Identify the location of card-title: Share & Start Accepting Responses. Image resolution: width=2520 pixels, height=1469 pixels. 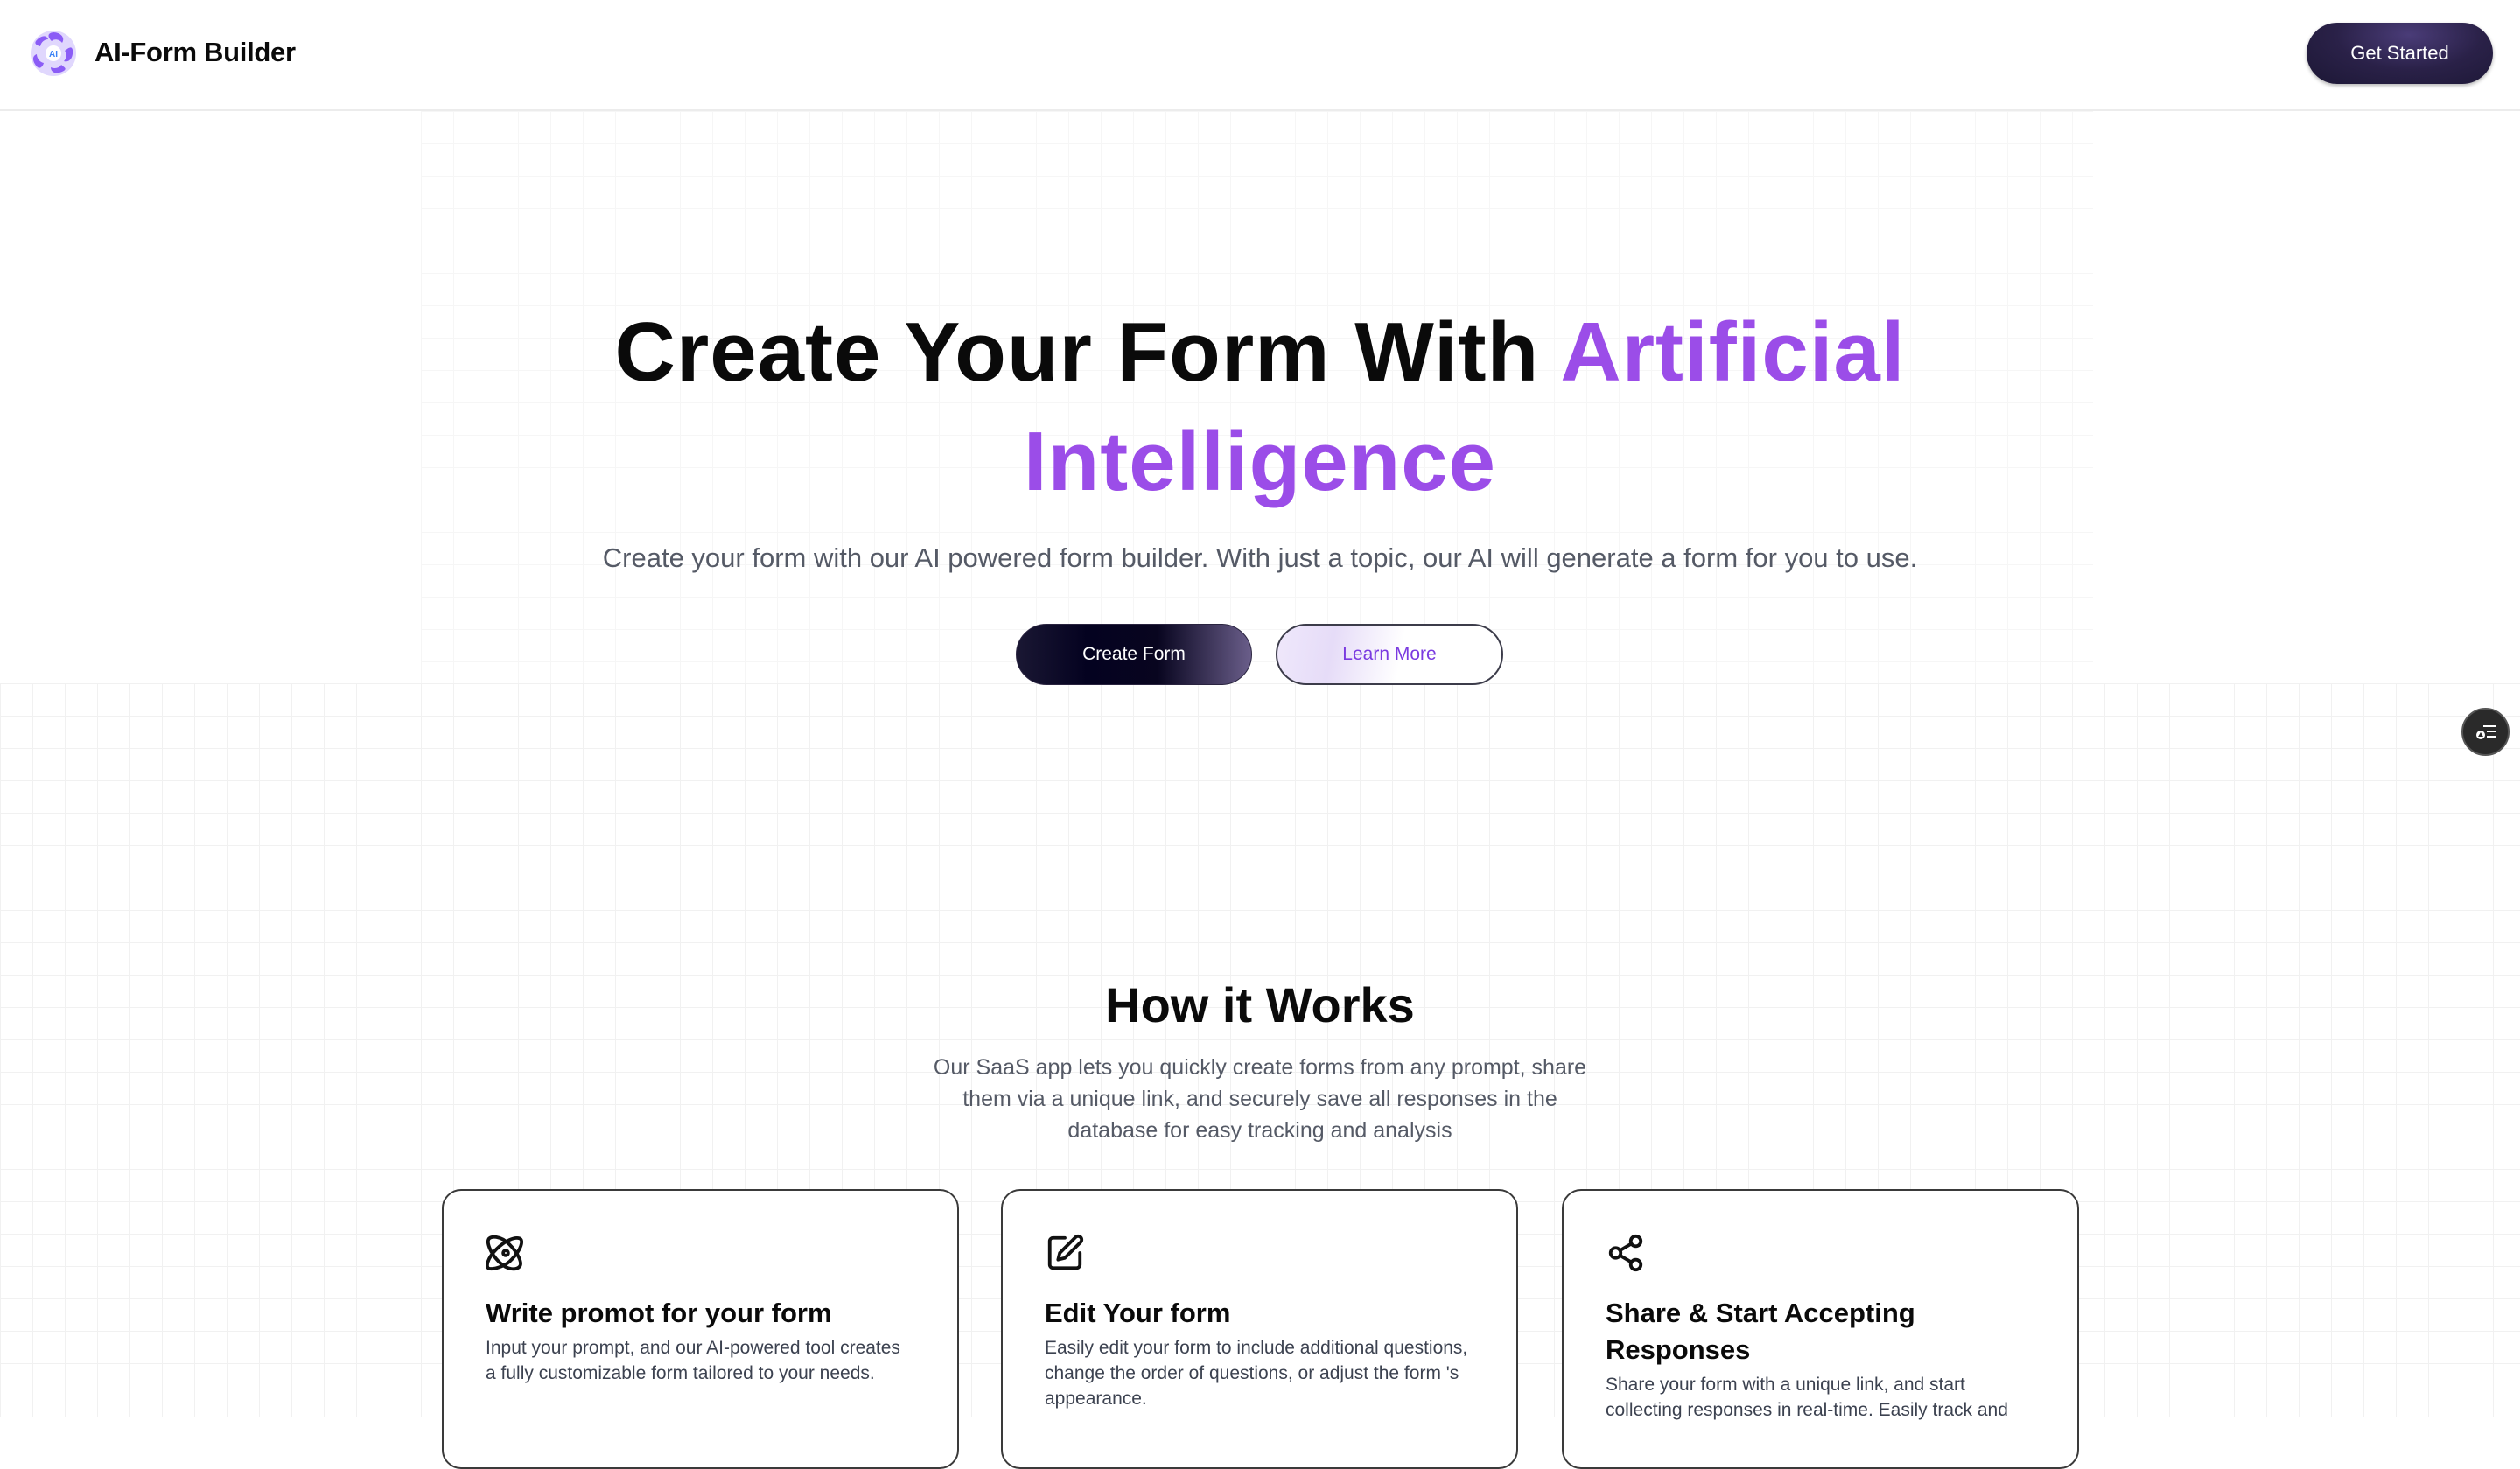
(1760, 1332).